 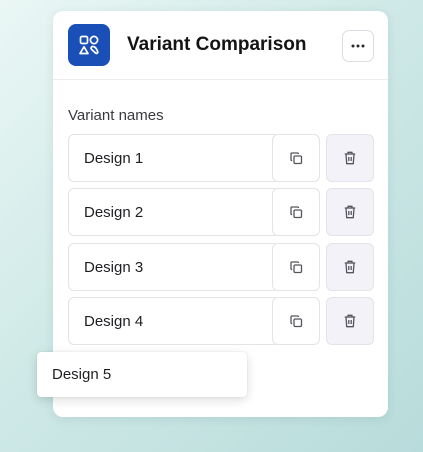 I want to click on more-horizontal-icon, so click(x=358, y=46).